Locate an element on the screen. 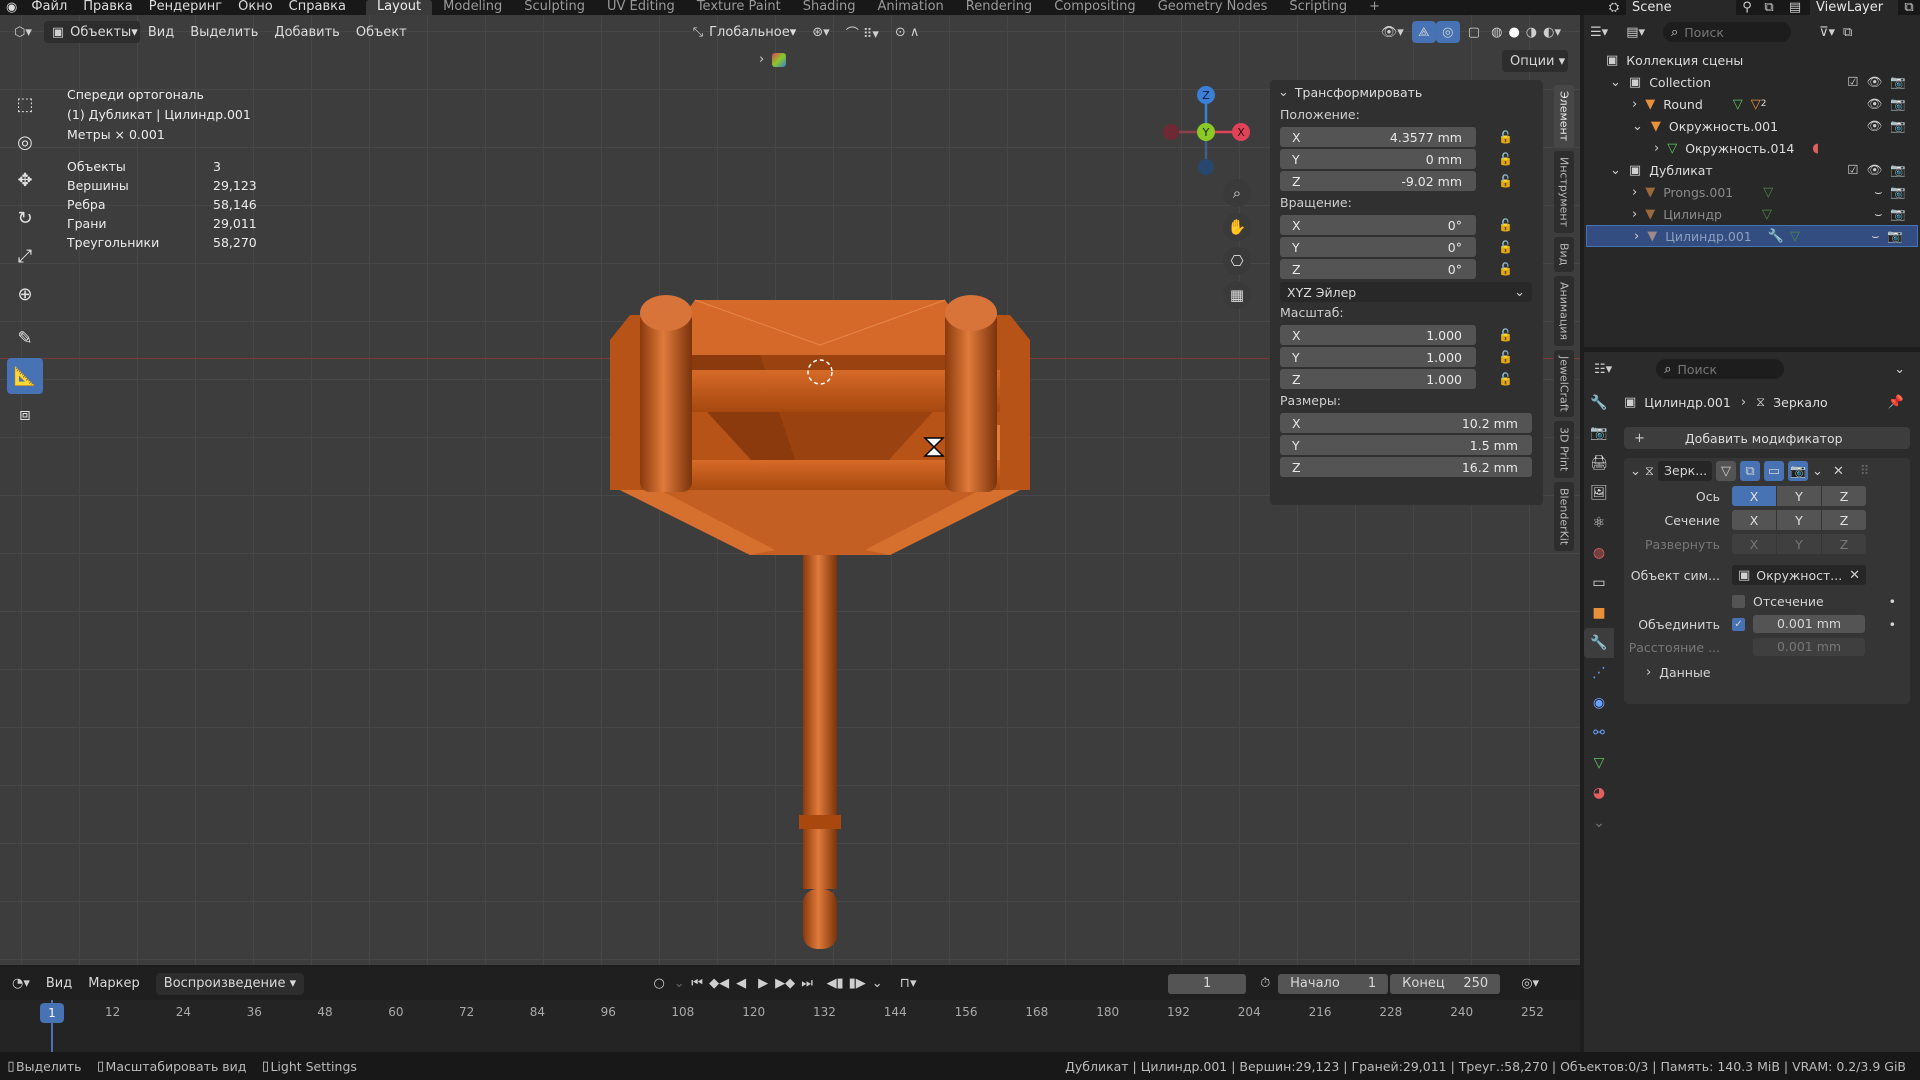 Image resolution: width=1920 pixels, height=1080 pixels. menu-add: Добавить is located at coordinates (306, 32).